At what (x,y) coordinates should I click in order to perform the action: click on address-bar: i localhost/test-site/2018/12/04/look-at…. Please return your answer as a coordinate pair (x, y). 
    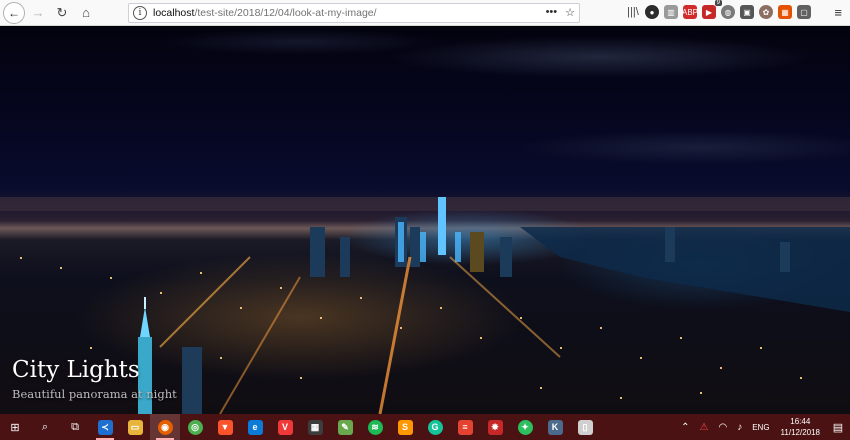
    Looking at the image, I should click on (354, 13).